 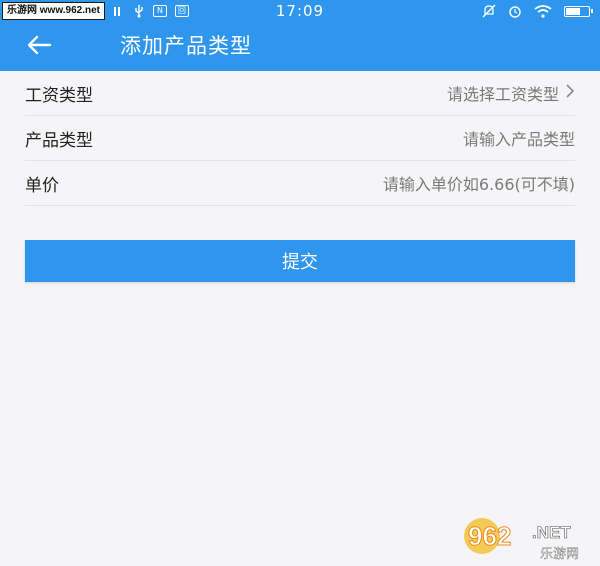 What do you see at coordinates (489, 11) in the screenshot?
I see `mute-icon` at bounding box center [489, 11].